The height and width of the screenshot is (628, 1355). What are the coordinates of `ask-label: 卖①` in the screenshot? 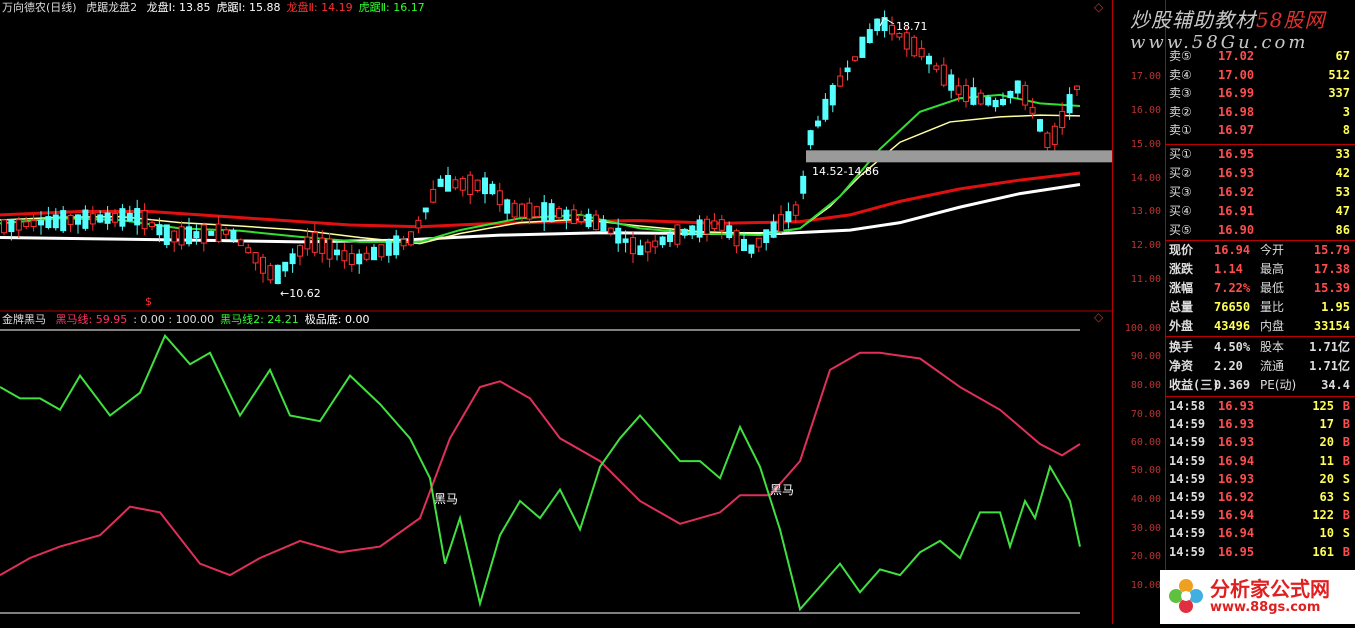 It's located at (1180, 130).